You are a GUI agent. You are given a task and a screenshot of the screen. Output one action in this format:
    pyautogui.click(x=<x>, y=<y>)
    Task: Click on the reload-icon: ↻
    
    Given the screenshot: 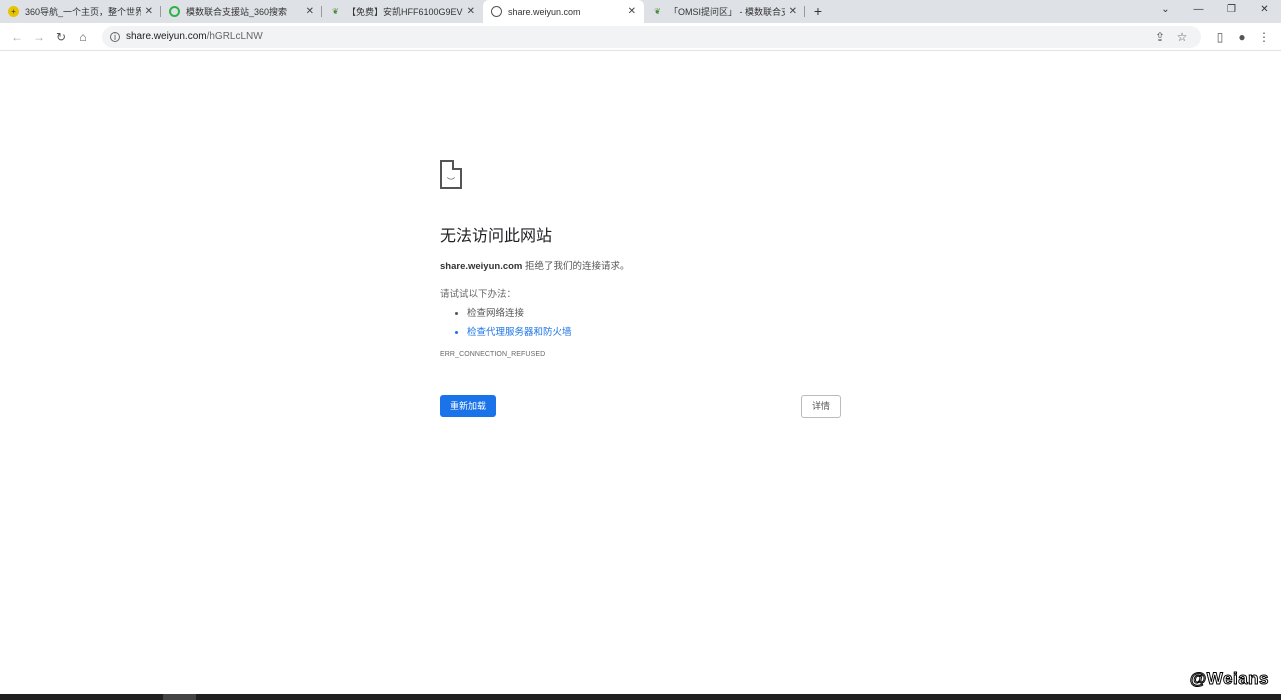 What is the action you would take?
    pyautogui.click(x=61, y=37)
    